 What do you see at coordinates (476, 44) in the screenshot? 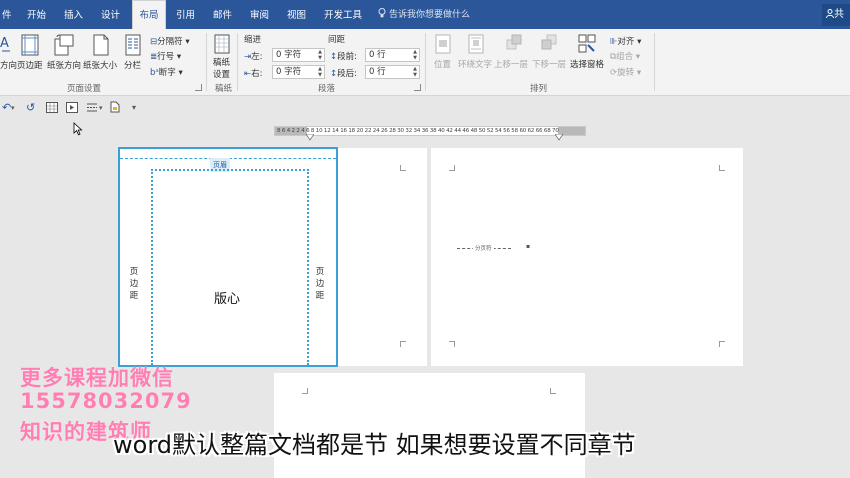
I see `wrap-text-icon` at bounding box center [476, 44].